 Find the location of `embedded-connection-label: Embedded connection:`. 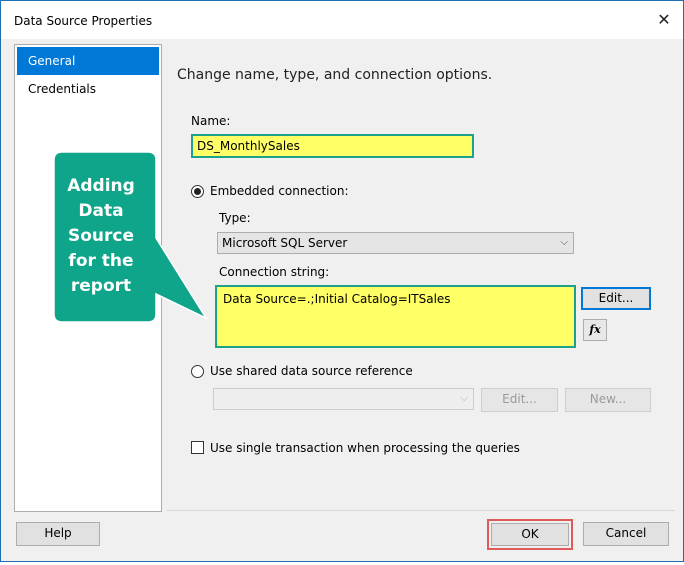

embedded-connection-label: Embedded connection: is located at coordinates (279, 191).